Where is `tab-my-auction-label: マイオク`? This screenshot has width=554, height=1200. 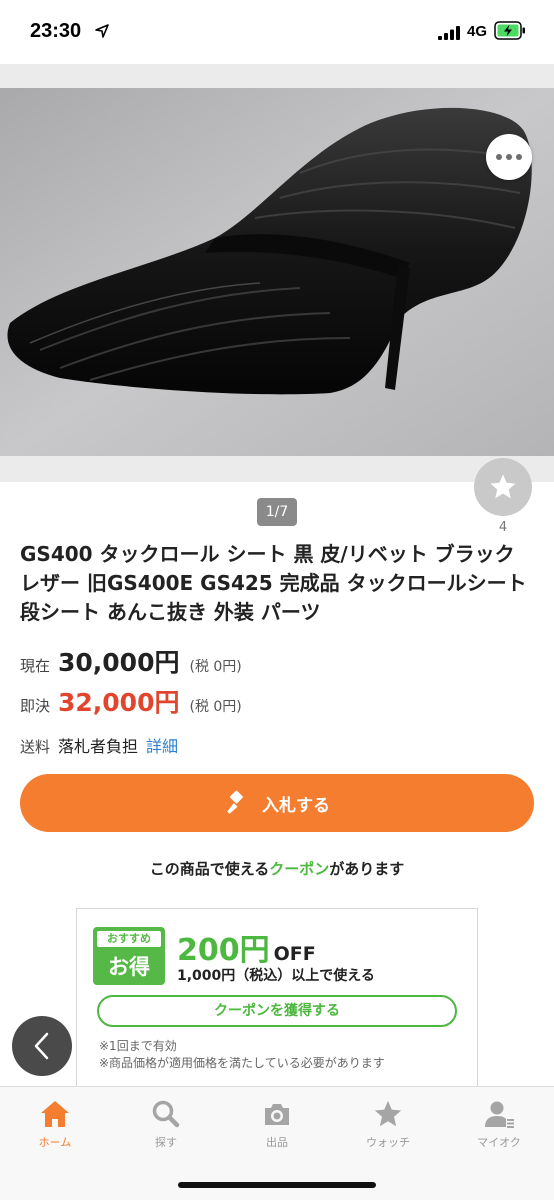
tab-my-auction-label: マイオク is located at coordinates (499, 1142).